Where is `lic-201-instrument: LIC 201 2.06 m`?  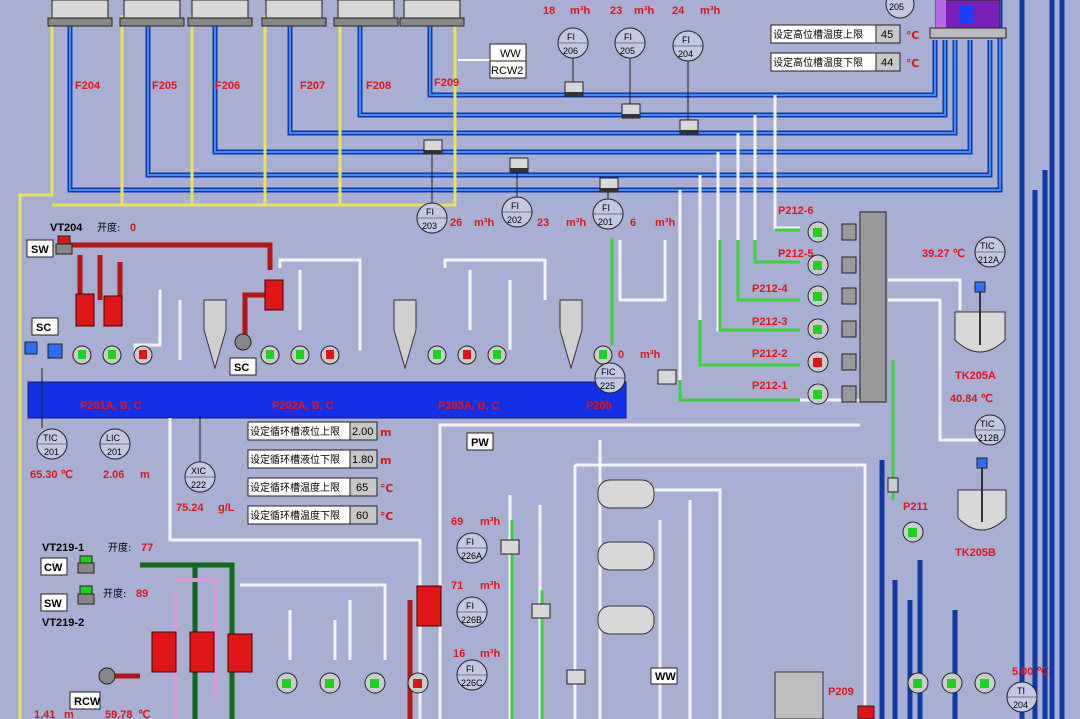 lic-201-instrument: LIC 201 2.06 m is located at coordinates (124, 454).